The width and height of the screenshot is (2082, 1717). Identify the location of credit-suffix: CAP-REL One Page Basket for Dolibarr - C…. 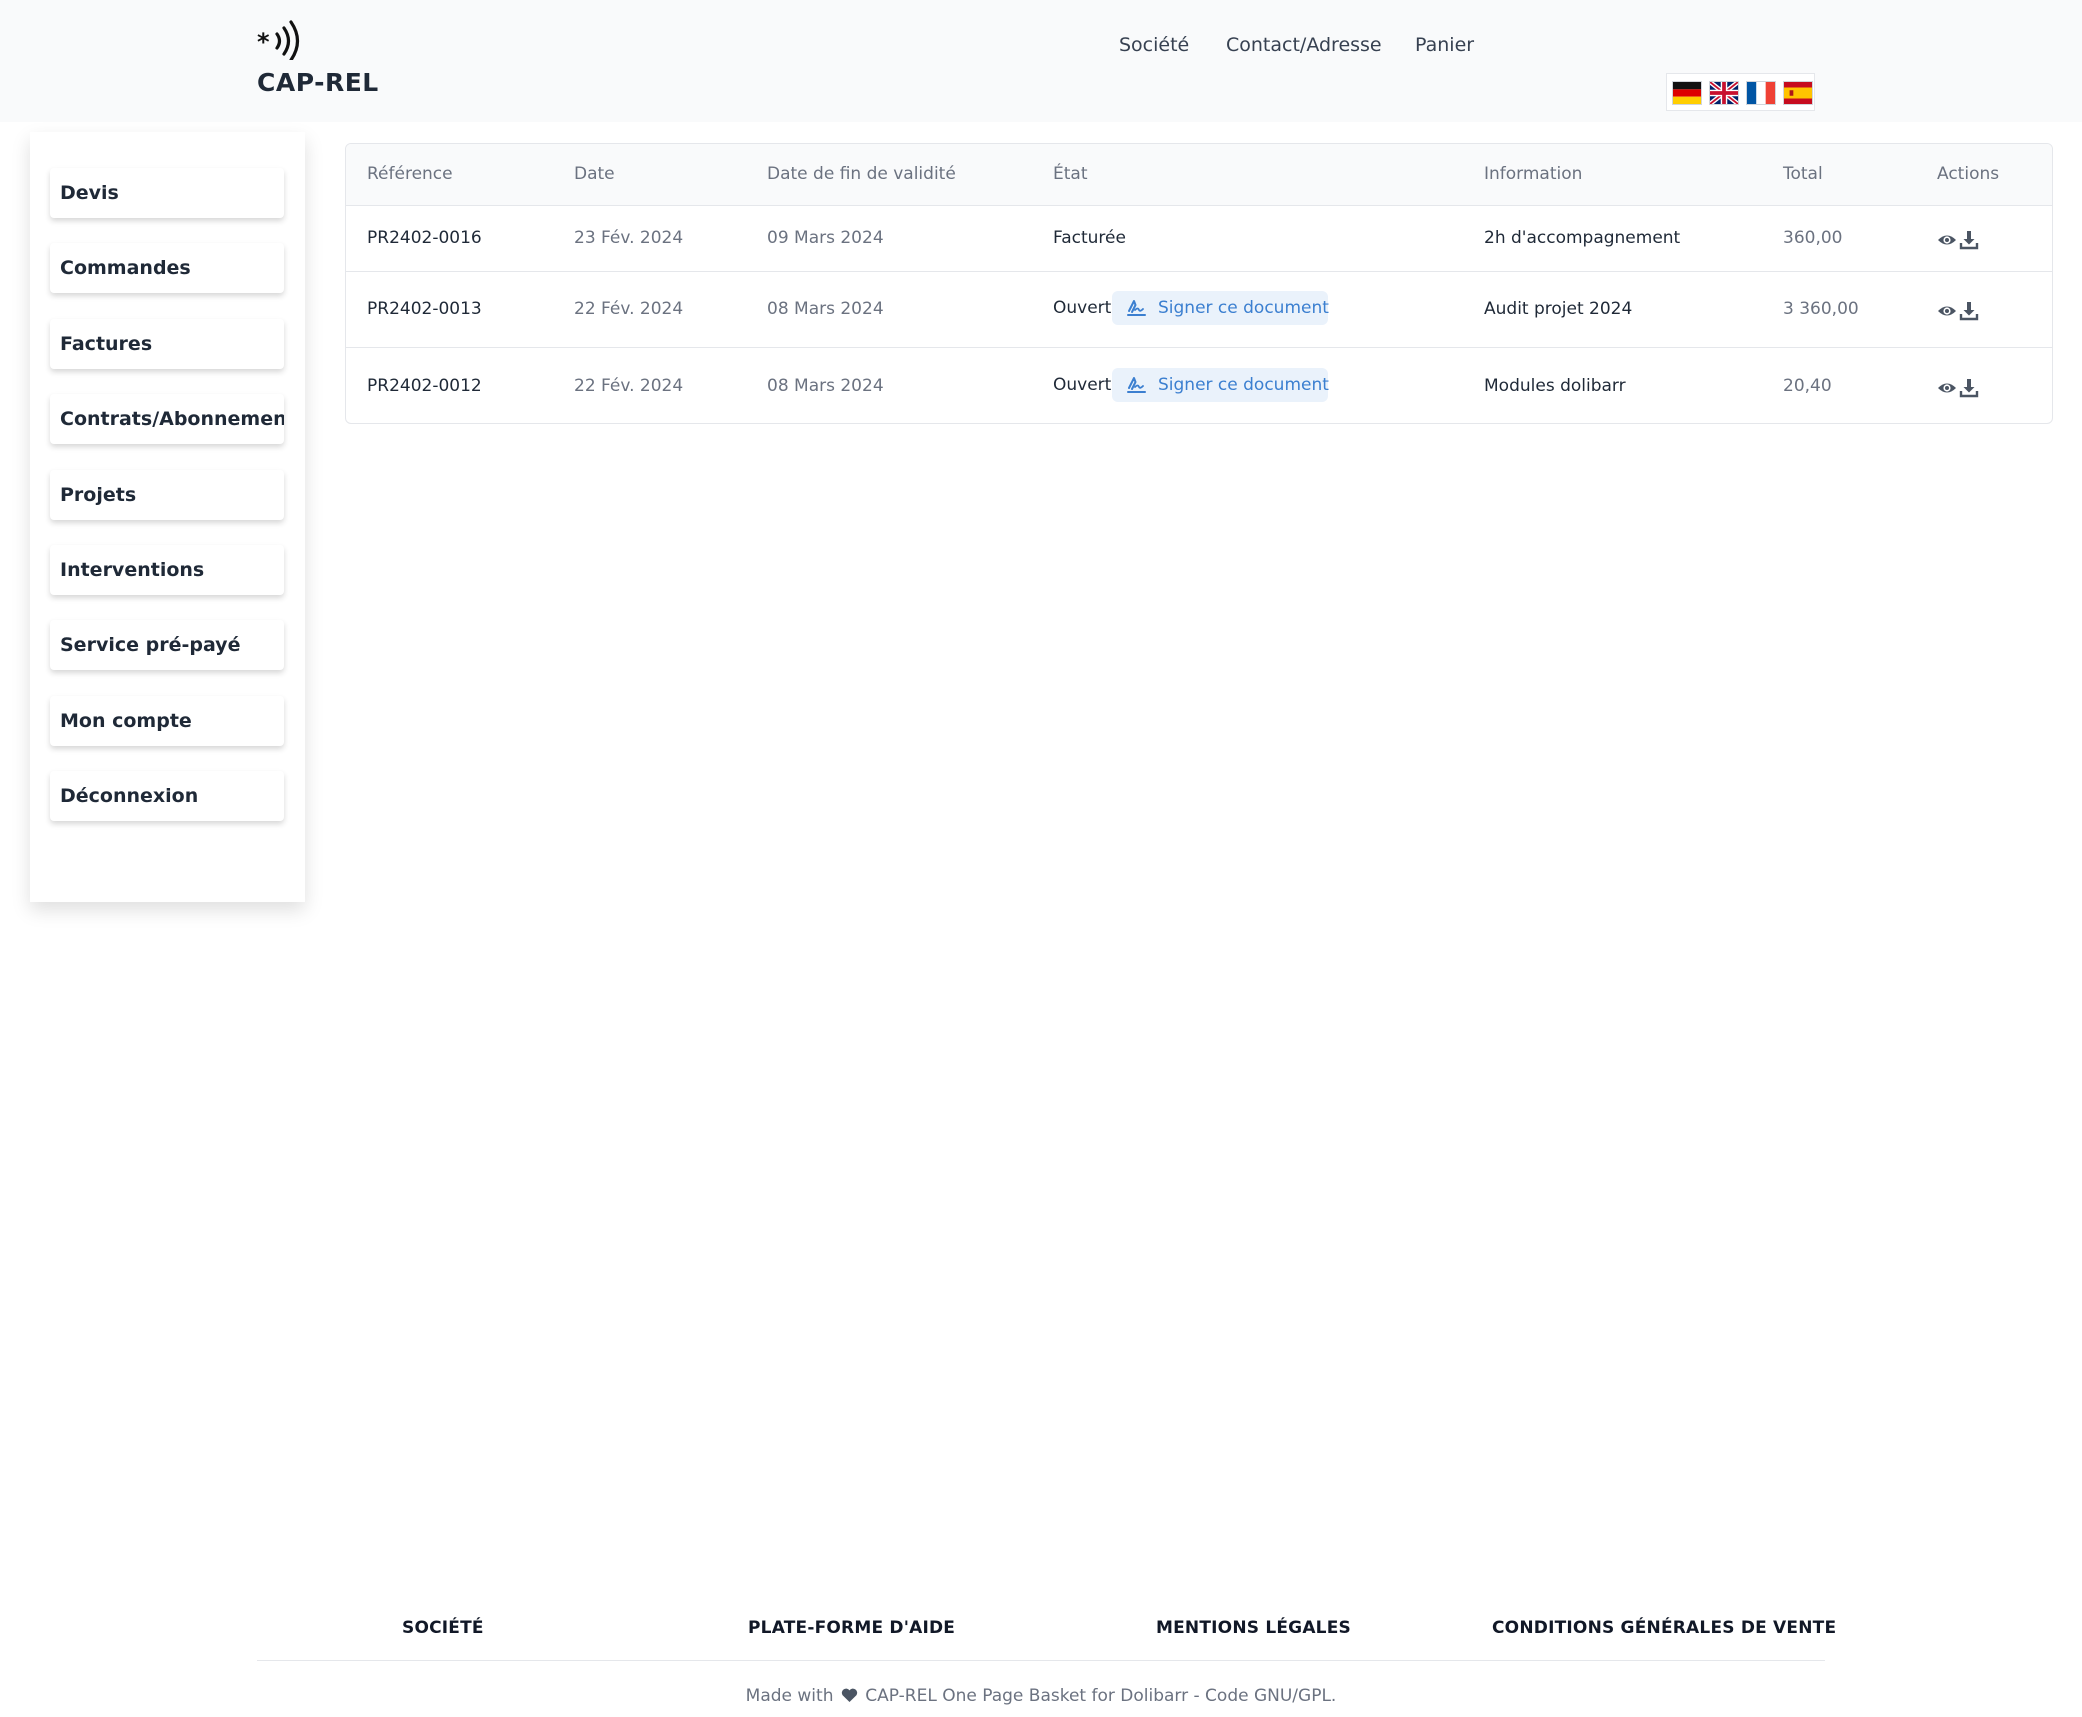
(1101, 1696).